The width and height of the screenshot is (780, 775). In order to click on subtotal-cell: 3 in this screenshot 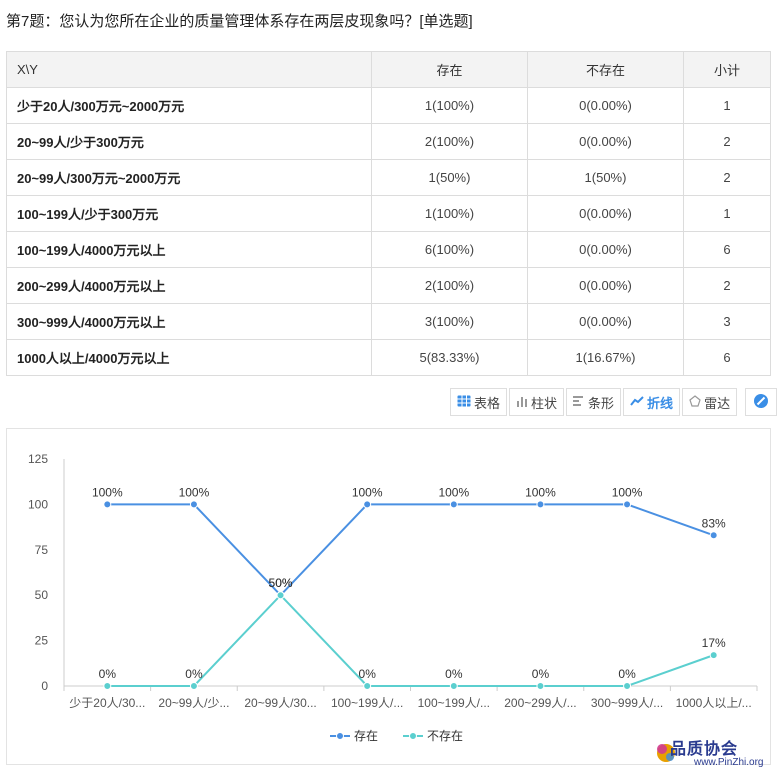, I will do `click(727, 321)`.